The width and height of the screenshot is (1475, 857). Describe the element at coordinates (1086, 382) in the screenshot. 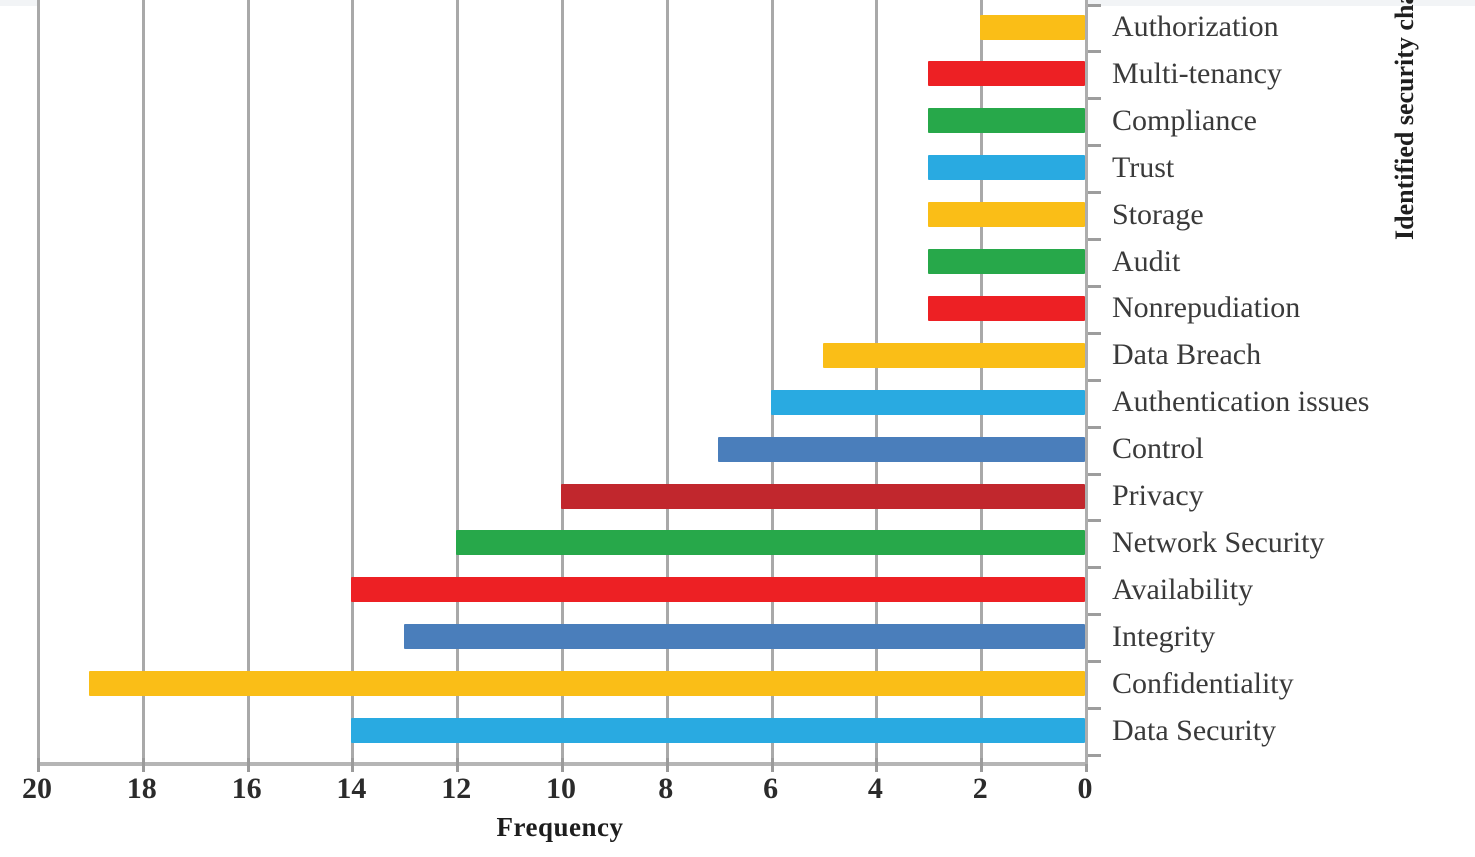

I see `category-axis-line` at that location.